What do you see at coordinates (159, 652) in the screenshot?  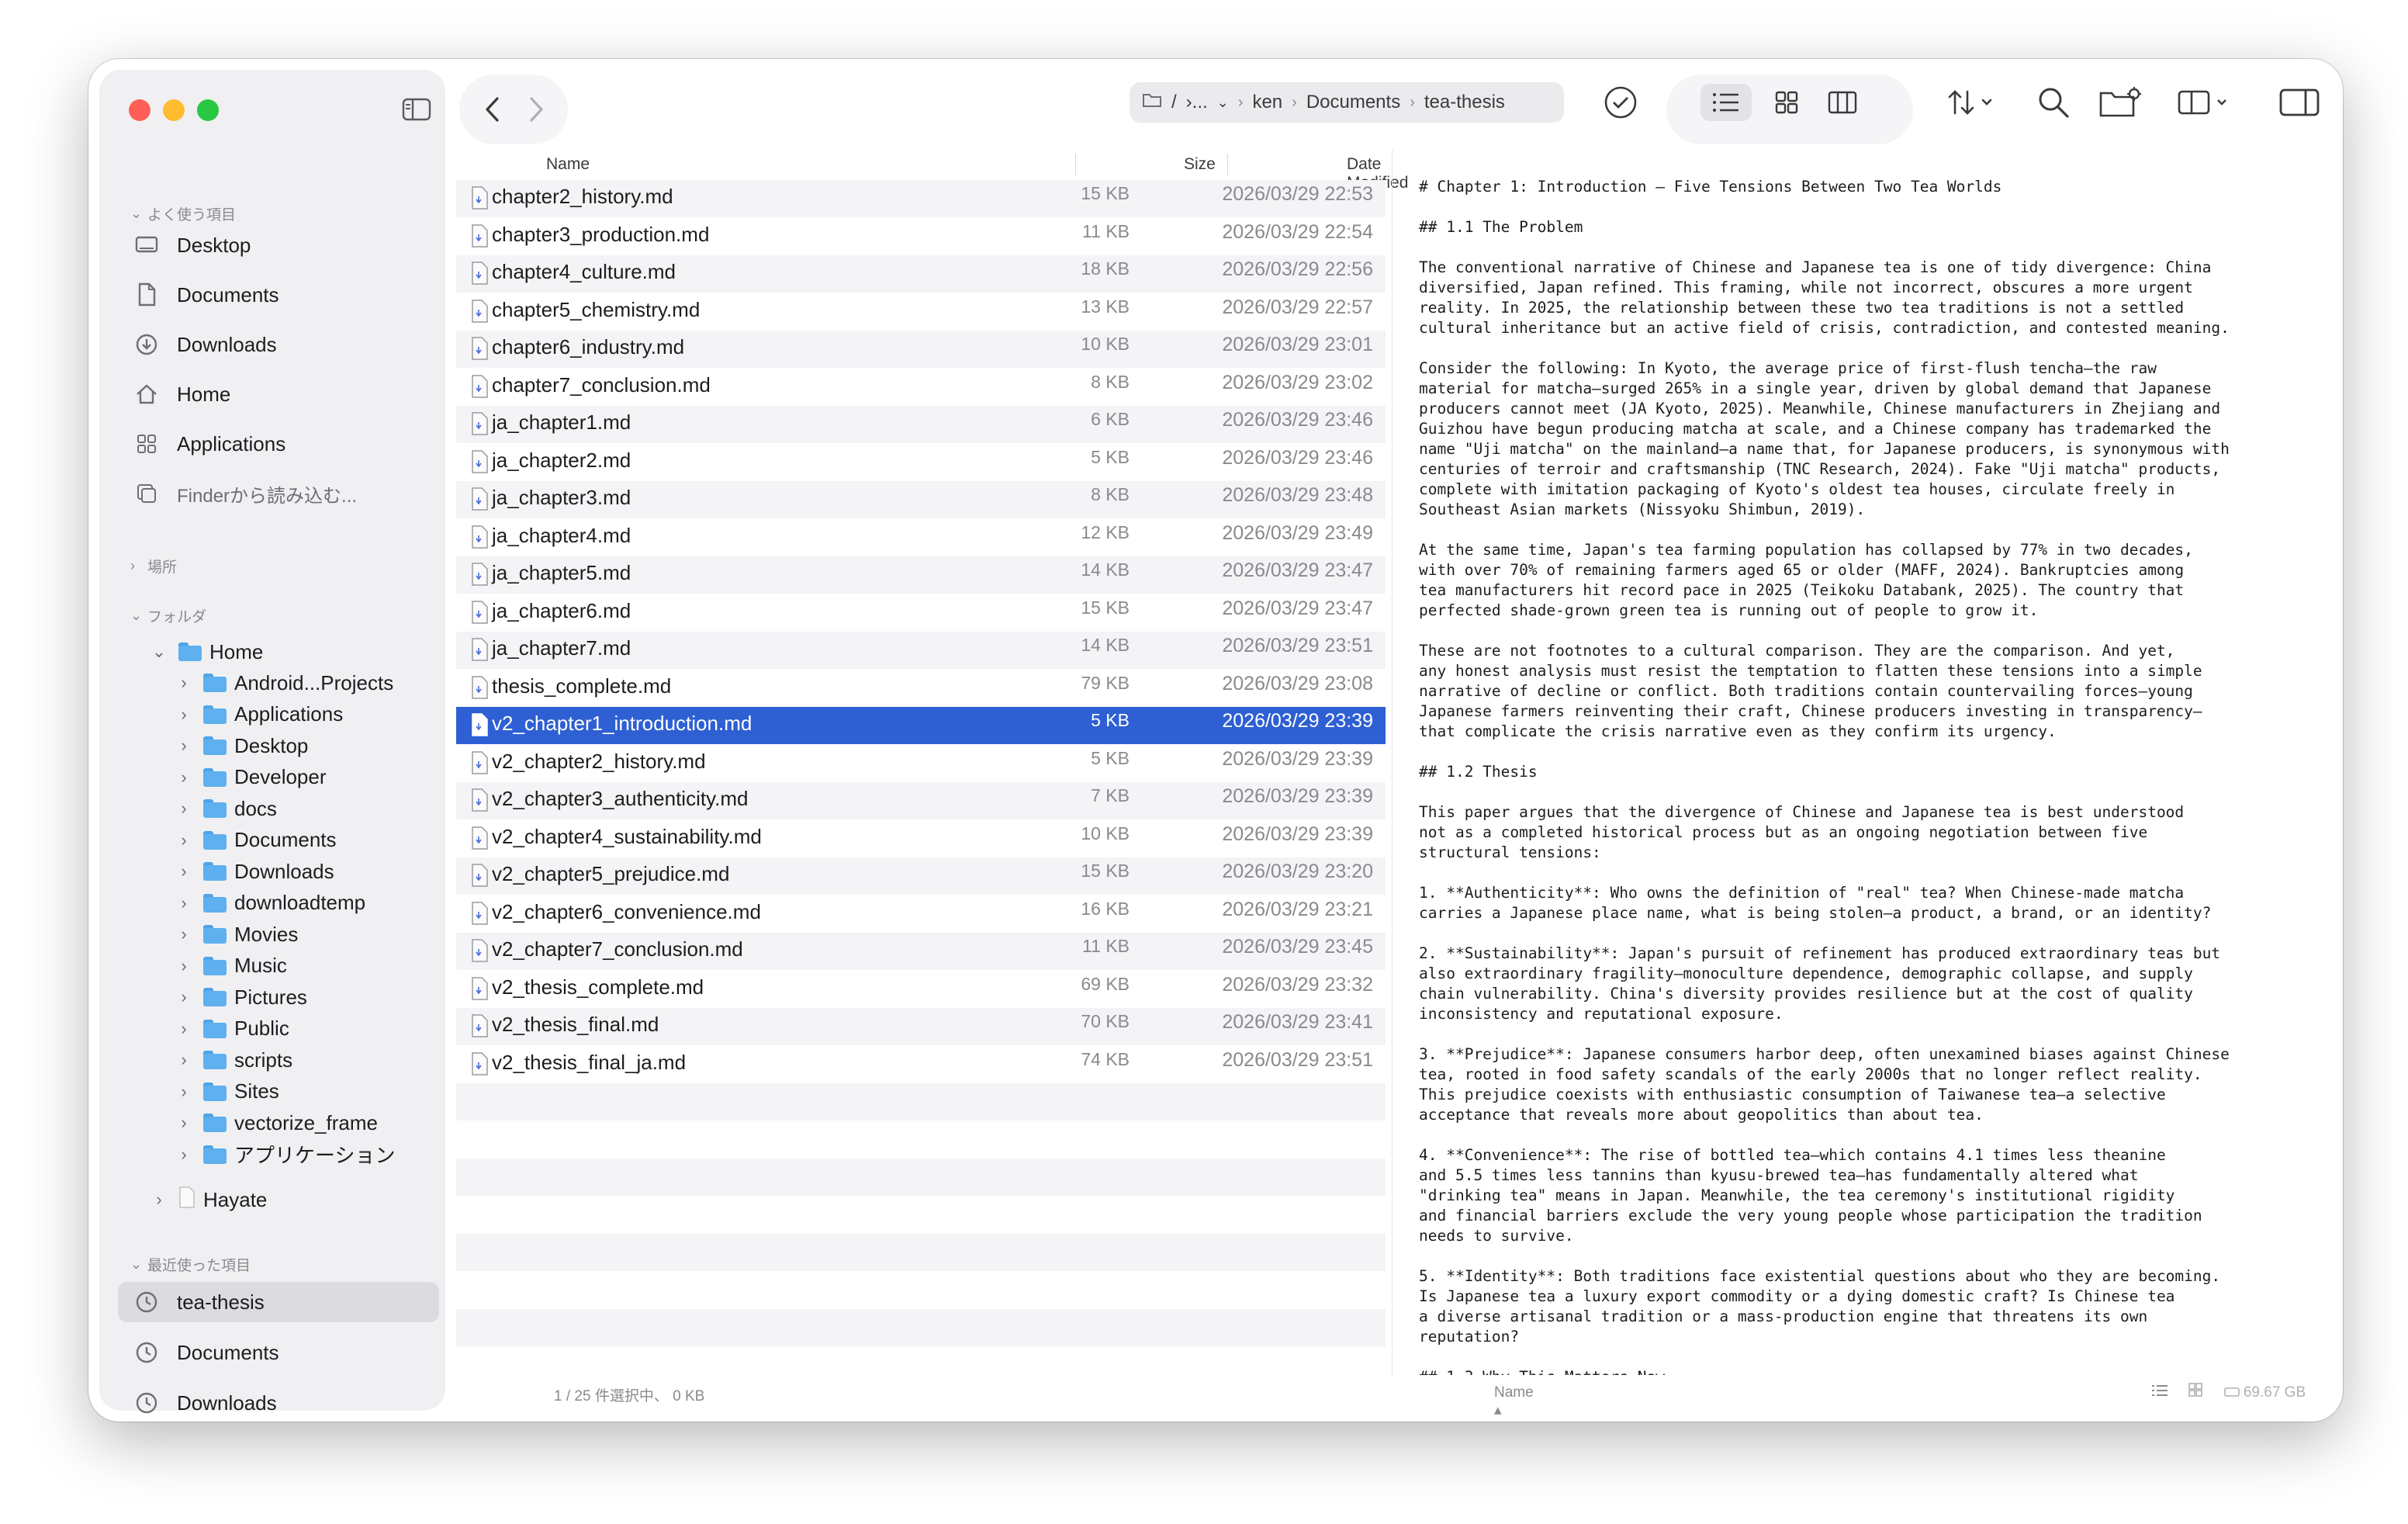 I see `chevron-down-icon: ⌄` at bounding box center [159, 652].